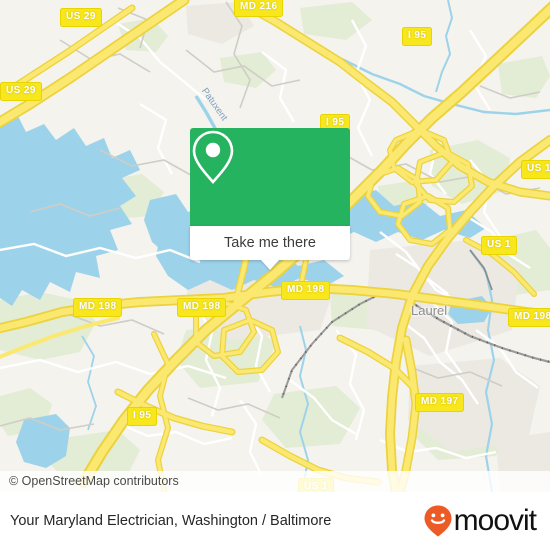  I want to click on map-pin-icon, so click(213, 157).